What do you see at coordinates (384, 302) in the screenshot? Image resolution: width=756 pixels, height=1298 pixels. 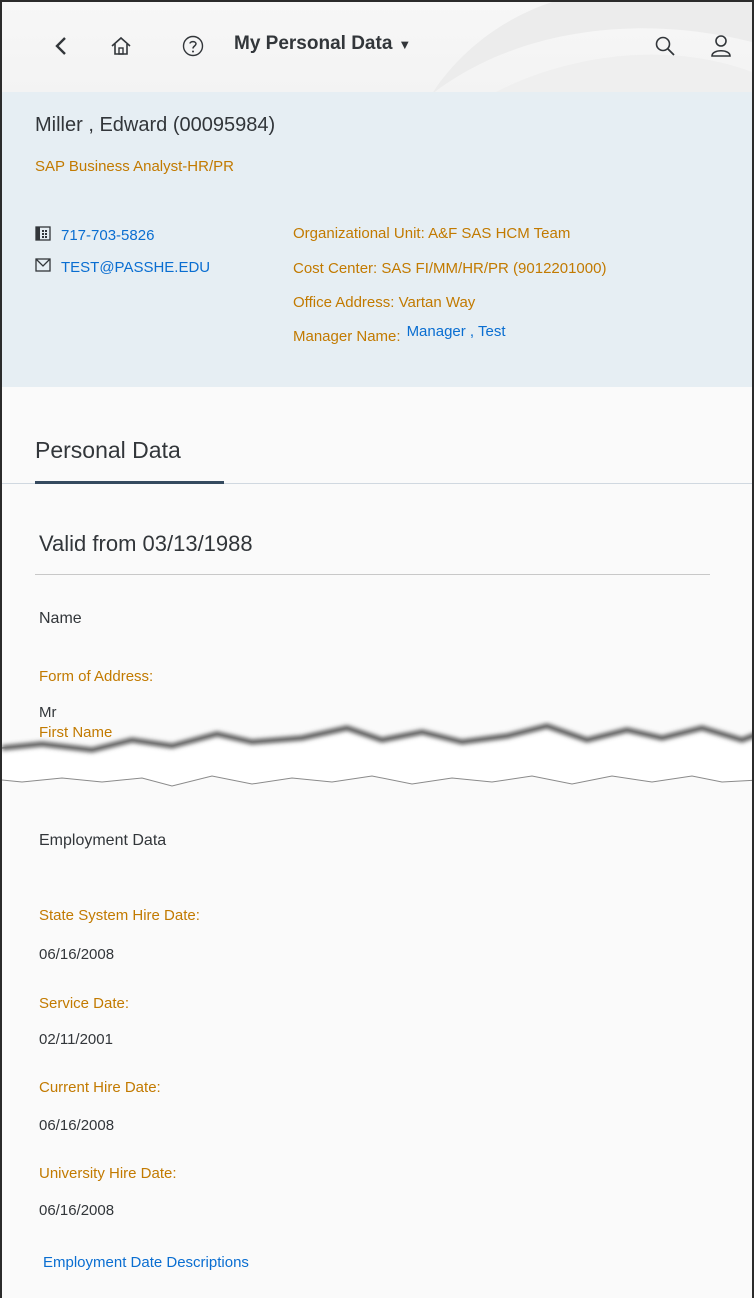 I see `office-address: Office Address: Vartan Way` at bounding box center [384, 302].